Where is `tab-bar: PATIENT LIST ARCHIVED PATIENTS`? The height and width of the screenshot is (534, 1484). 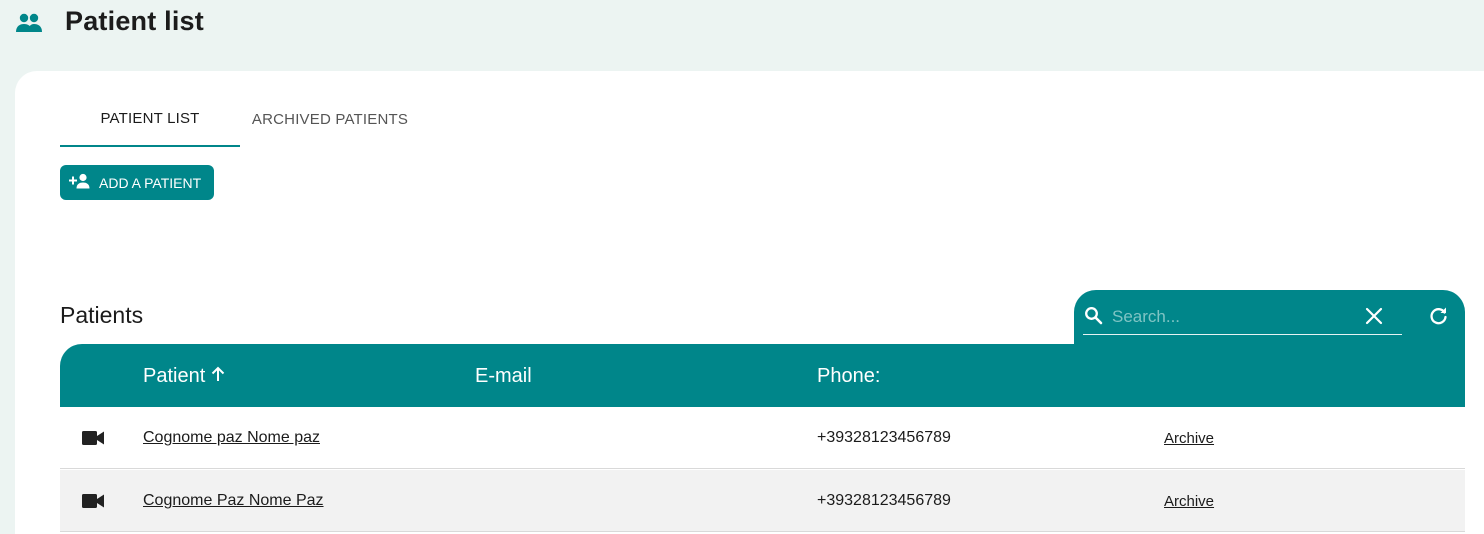 tab-bar: PATIENT LIST ARCHIVED PATIENTS is located at coordinates (260, 120).